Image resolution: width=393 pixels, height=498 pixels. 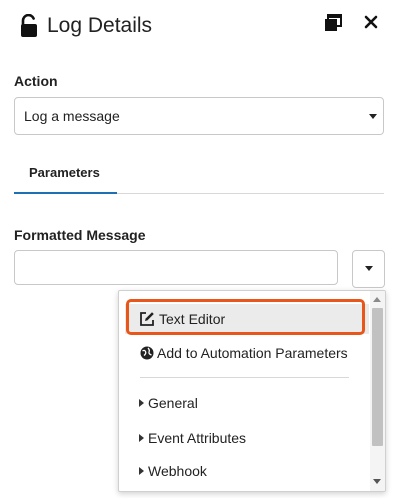 What do you see at coordinates (72, 116) in the screenshot?
I see `action-select-value: Log a message` at bounding box center [72, 116].